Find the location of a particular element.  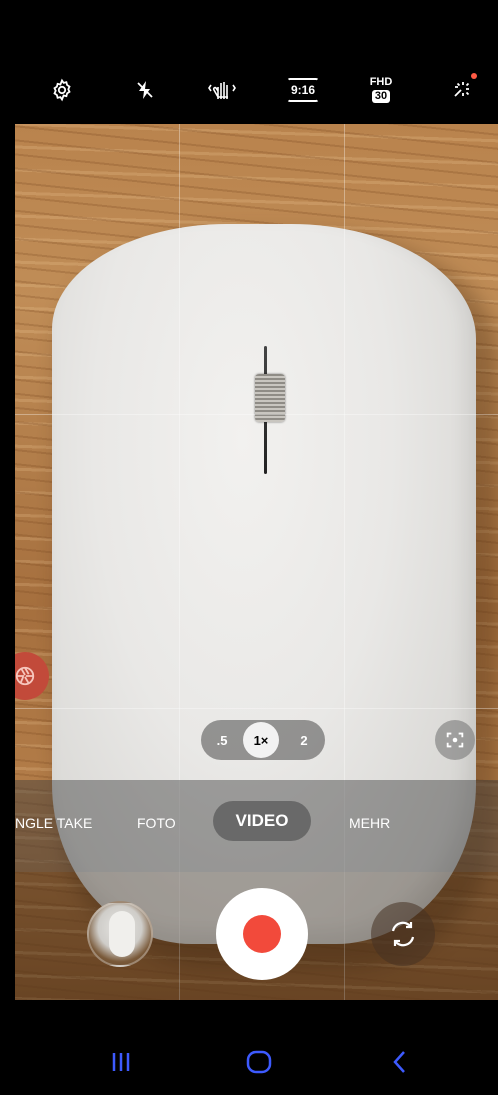

switch-camera-button is located at coordinates (403, 934).